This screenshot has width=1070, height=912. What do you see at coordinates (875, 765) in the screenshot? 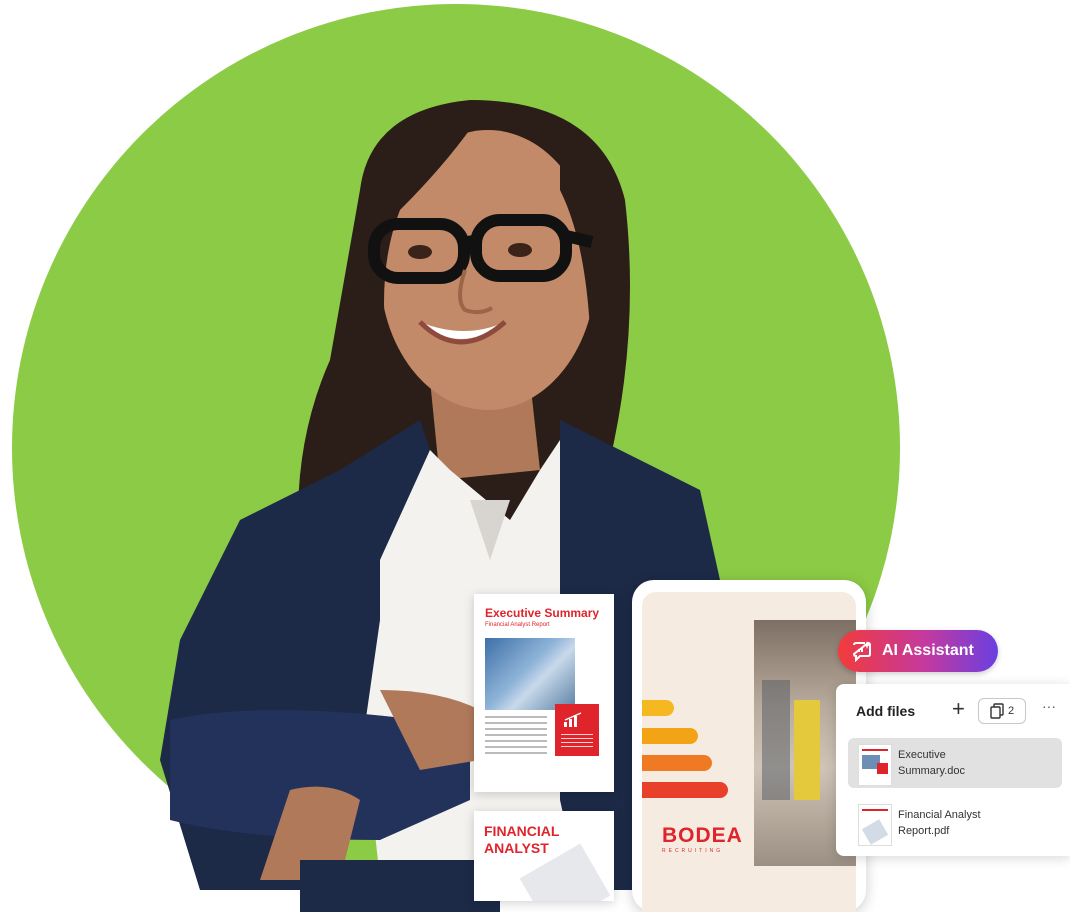
I see `doc-thumbnail` at bounding box center [875, 765].